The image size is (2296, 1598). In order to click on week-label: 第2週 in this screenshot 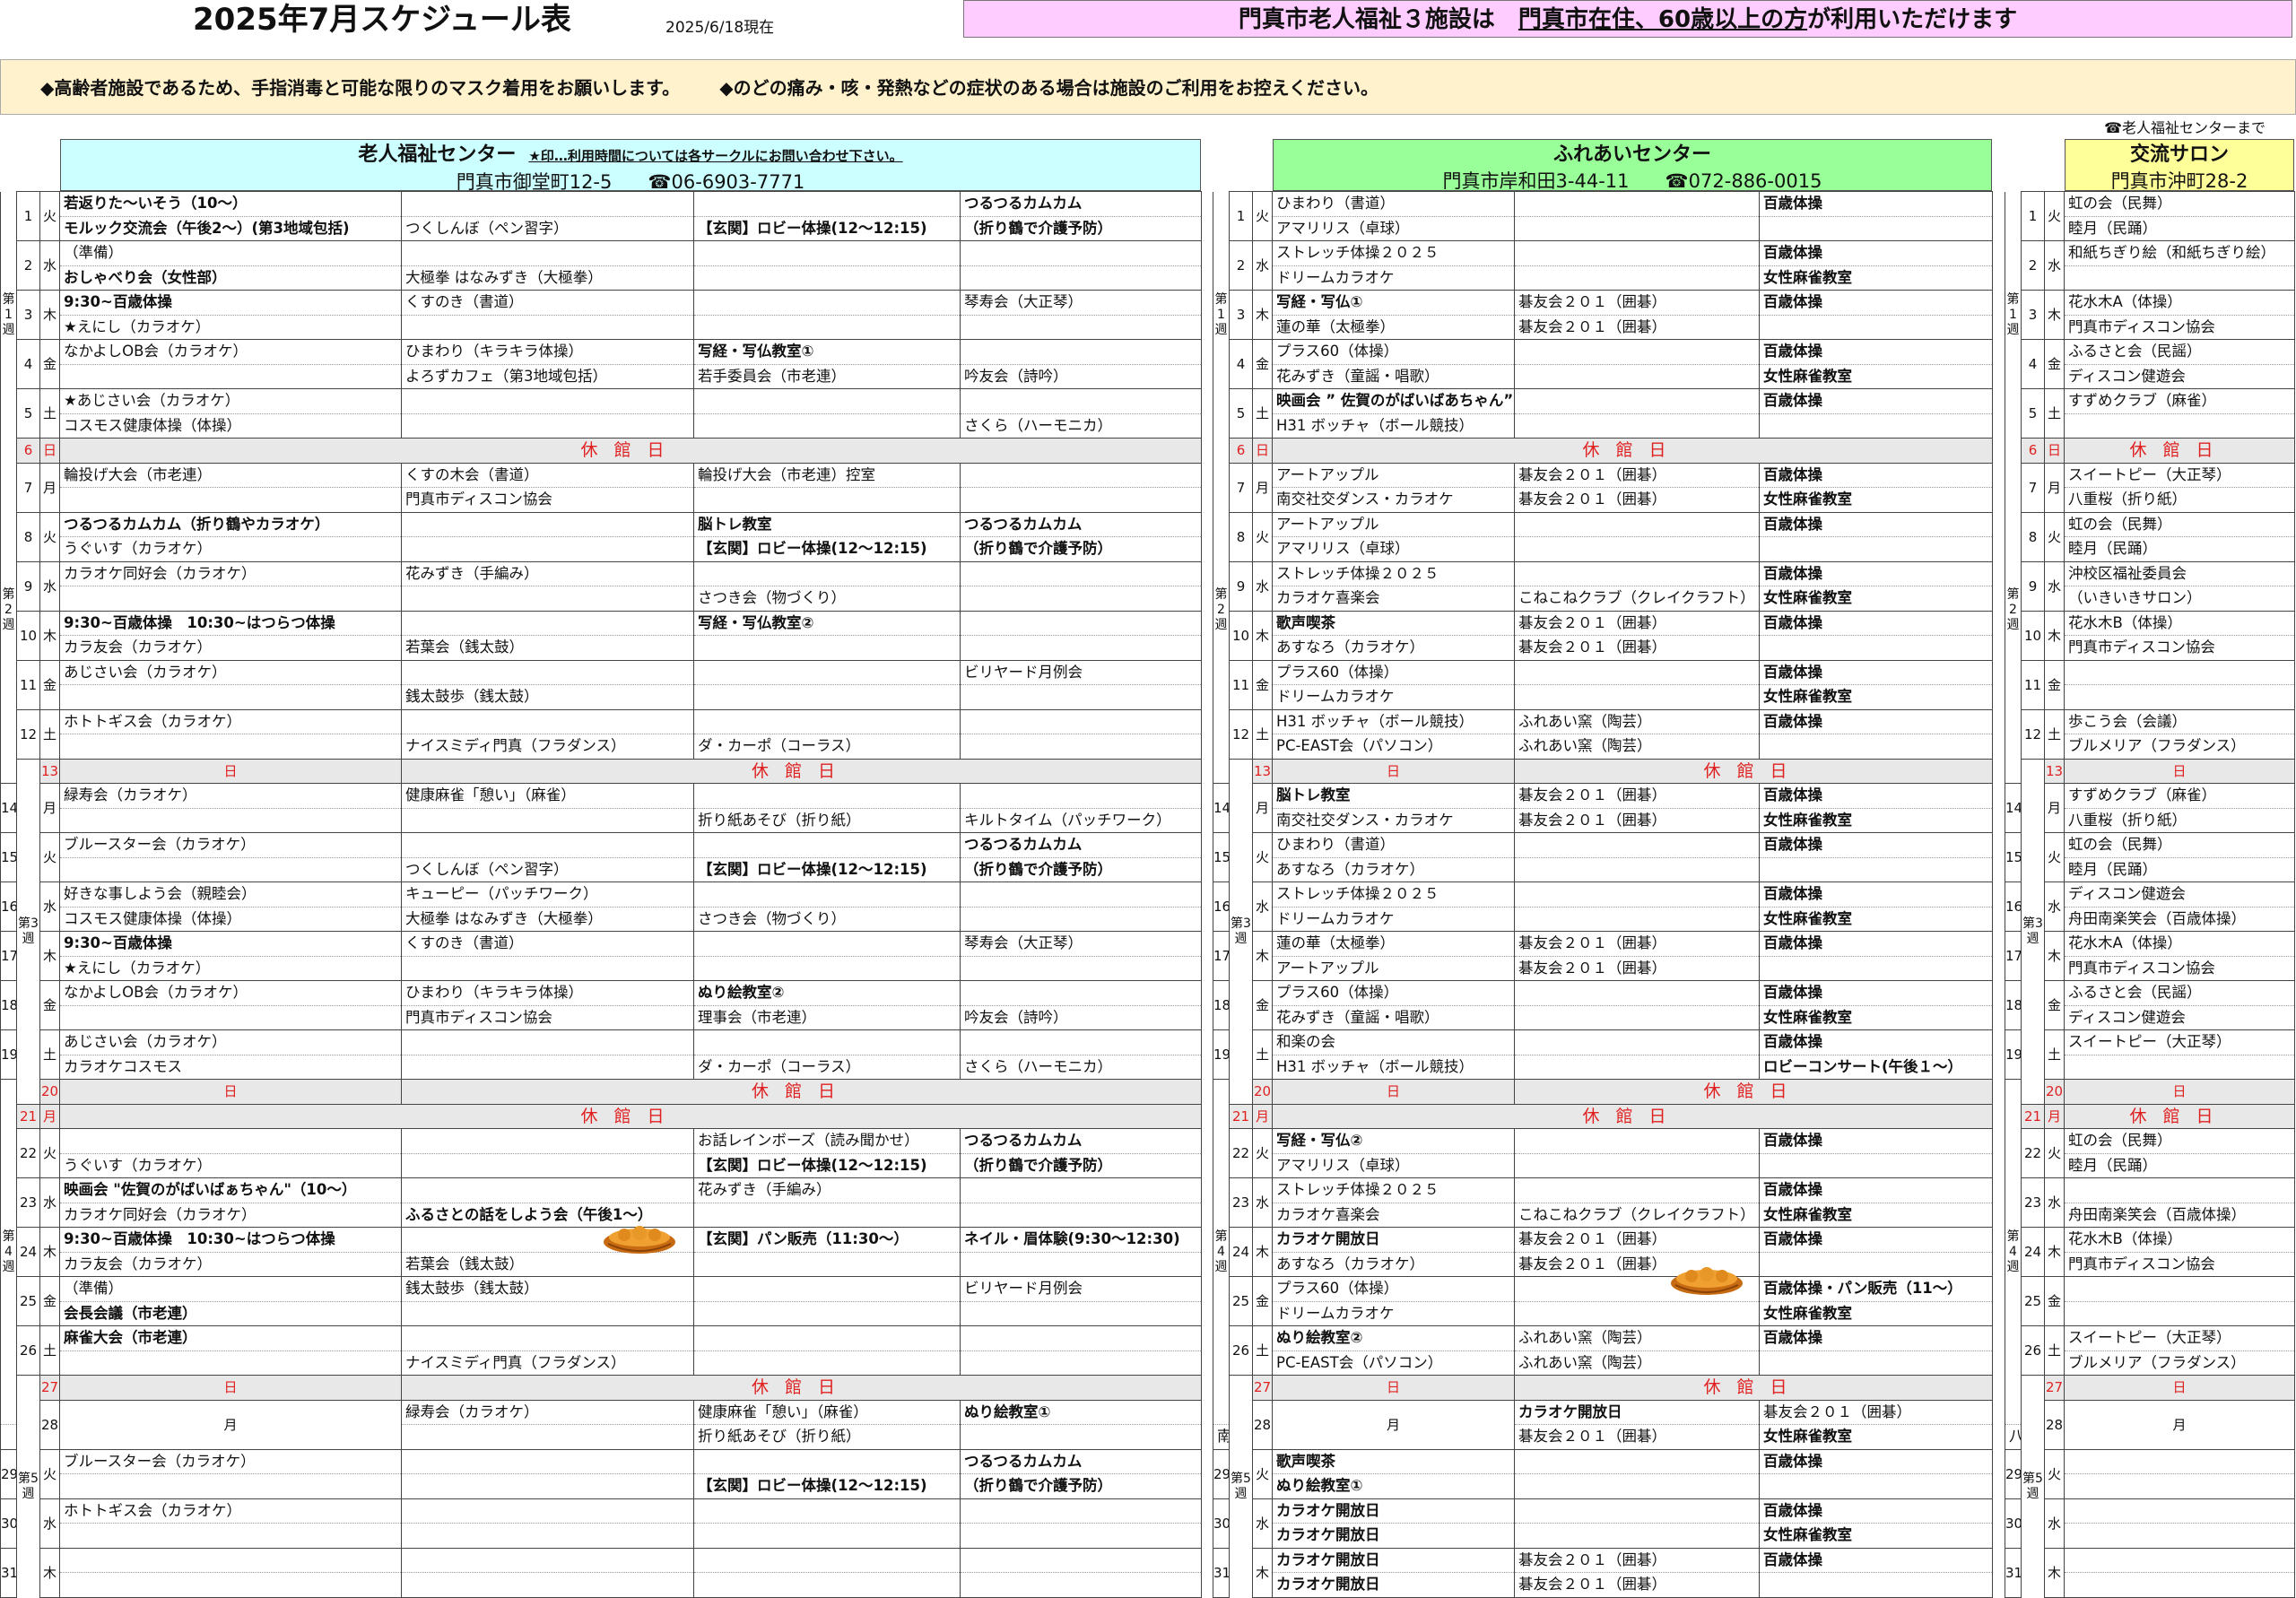, I will do `click(2013, 611)`.